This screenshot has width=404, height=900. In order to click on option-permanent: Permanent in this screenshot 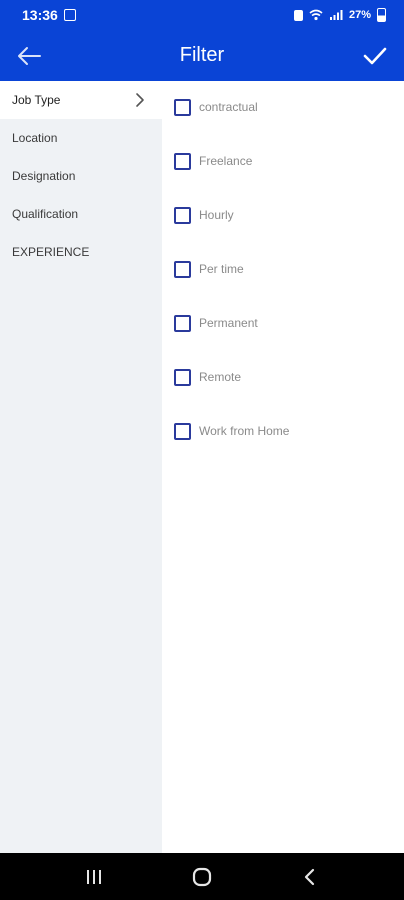, I will do `click(283, 342)`.